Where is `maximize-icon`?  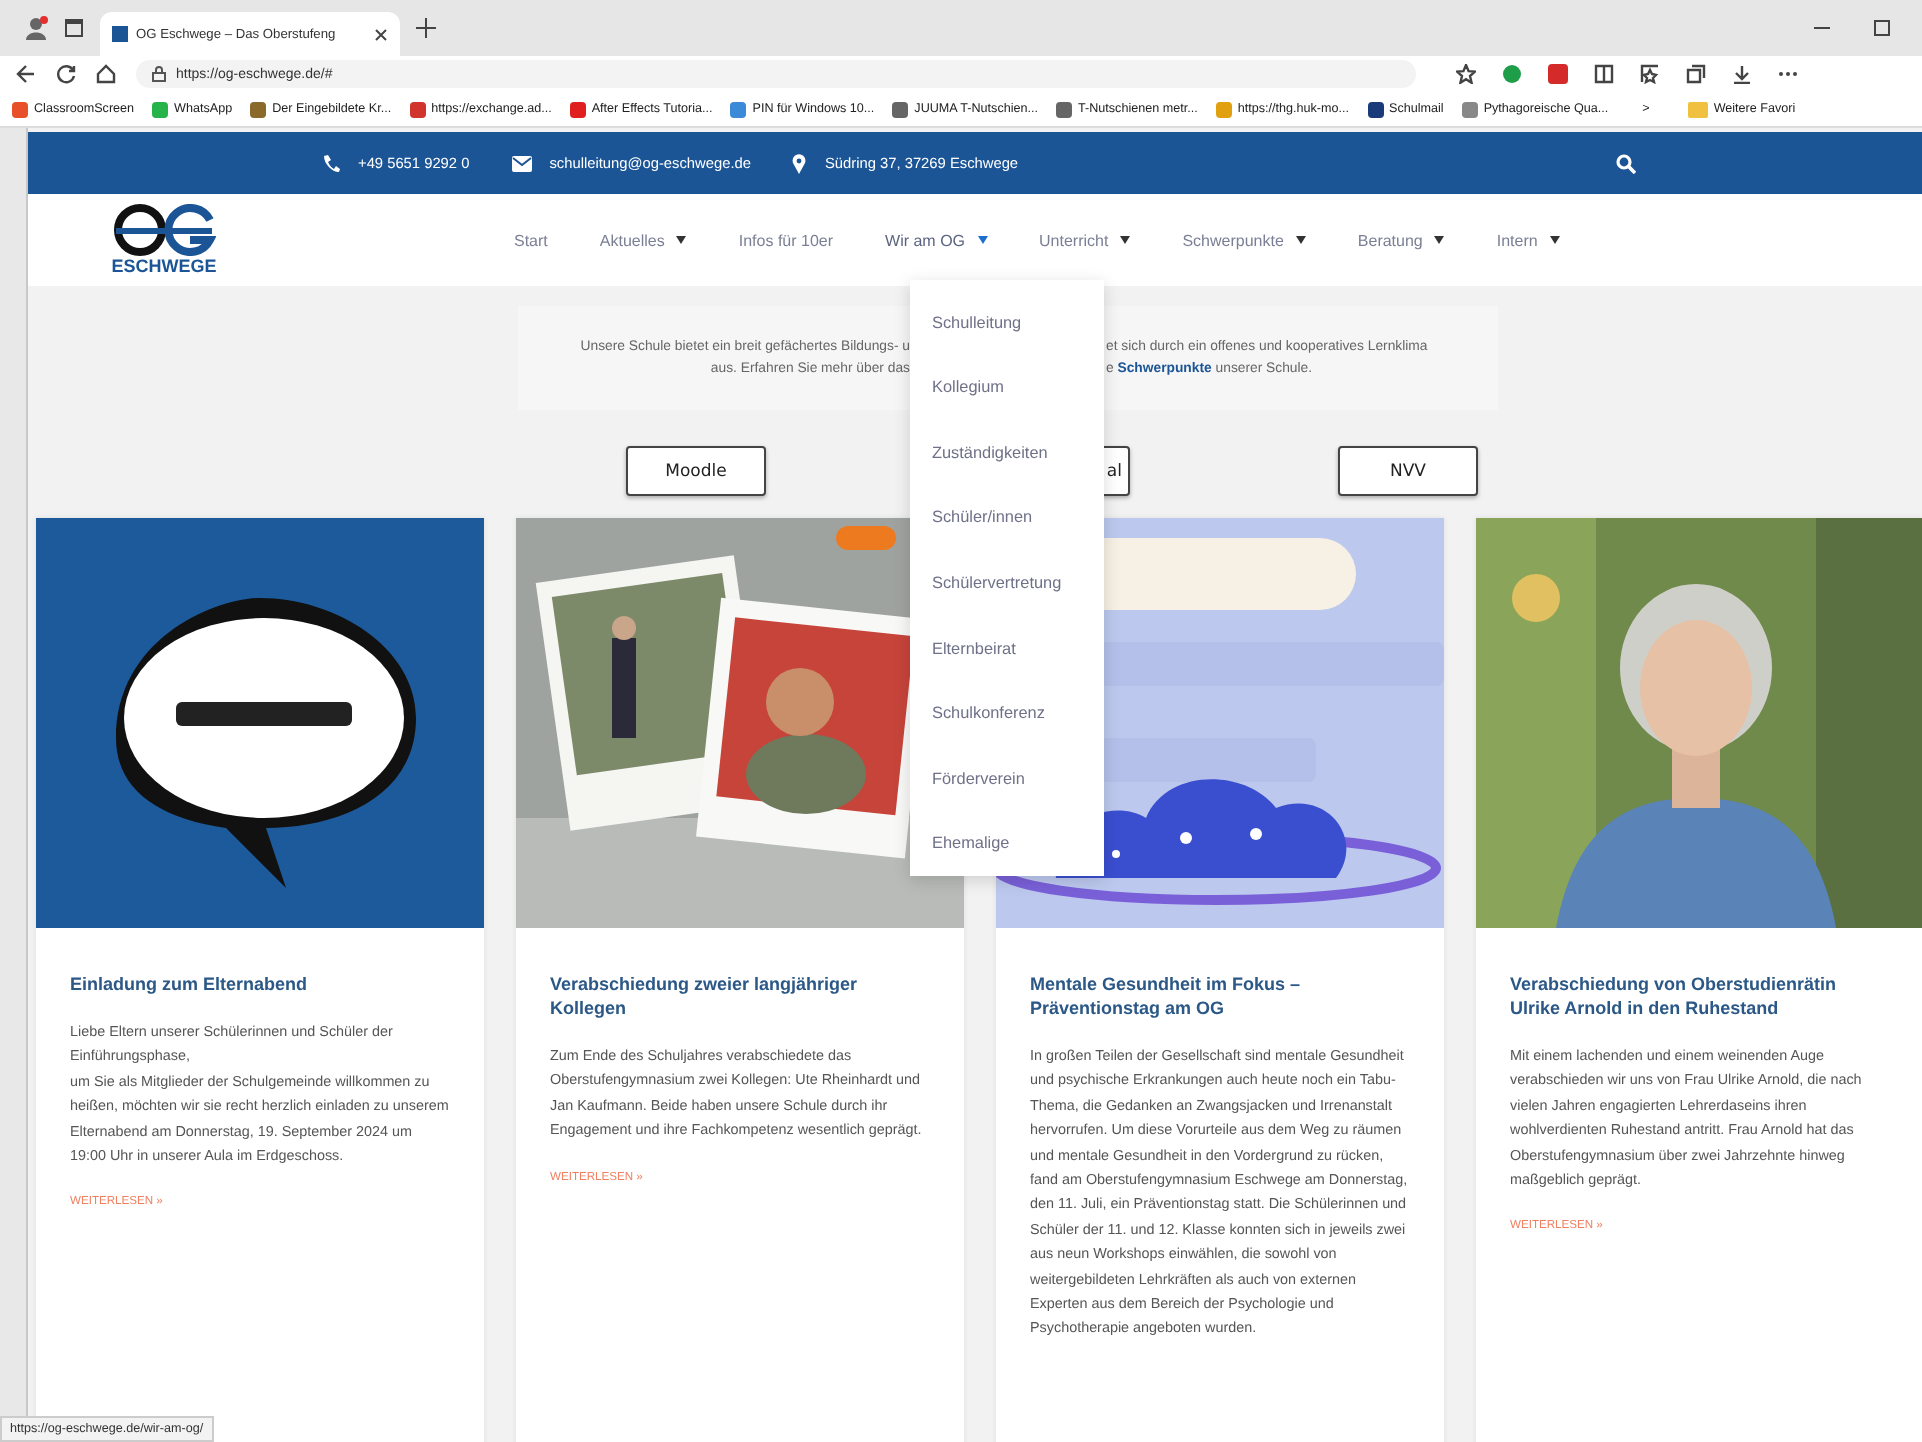 maximize-icon is located at coordinates (1882, 28).